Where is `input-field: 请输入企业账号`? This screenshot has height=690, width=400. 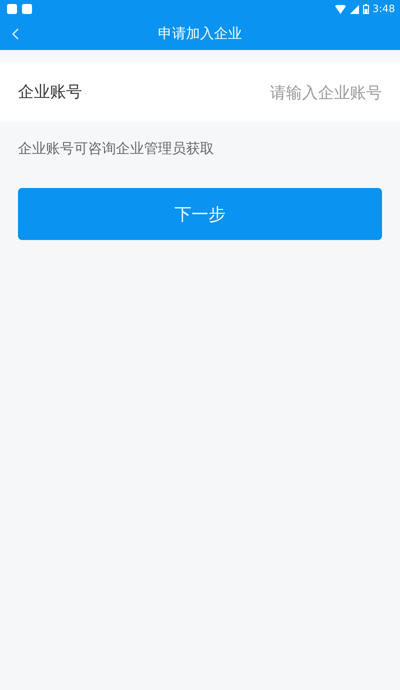
input-field: 请输入企业账号 is located at coordinates (282, 92).